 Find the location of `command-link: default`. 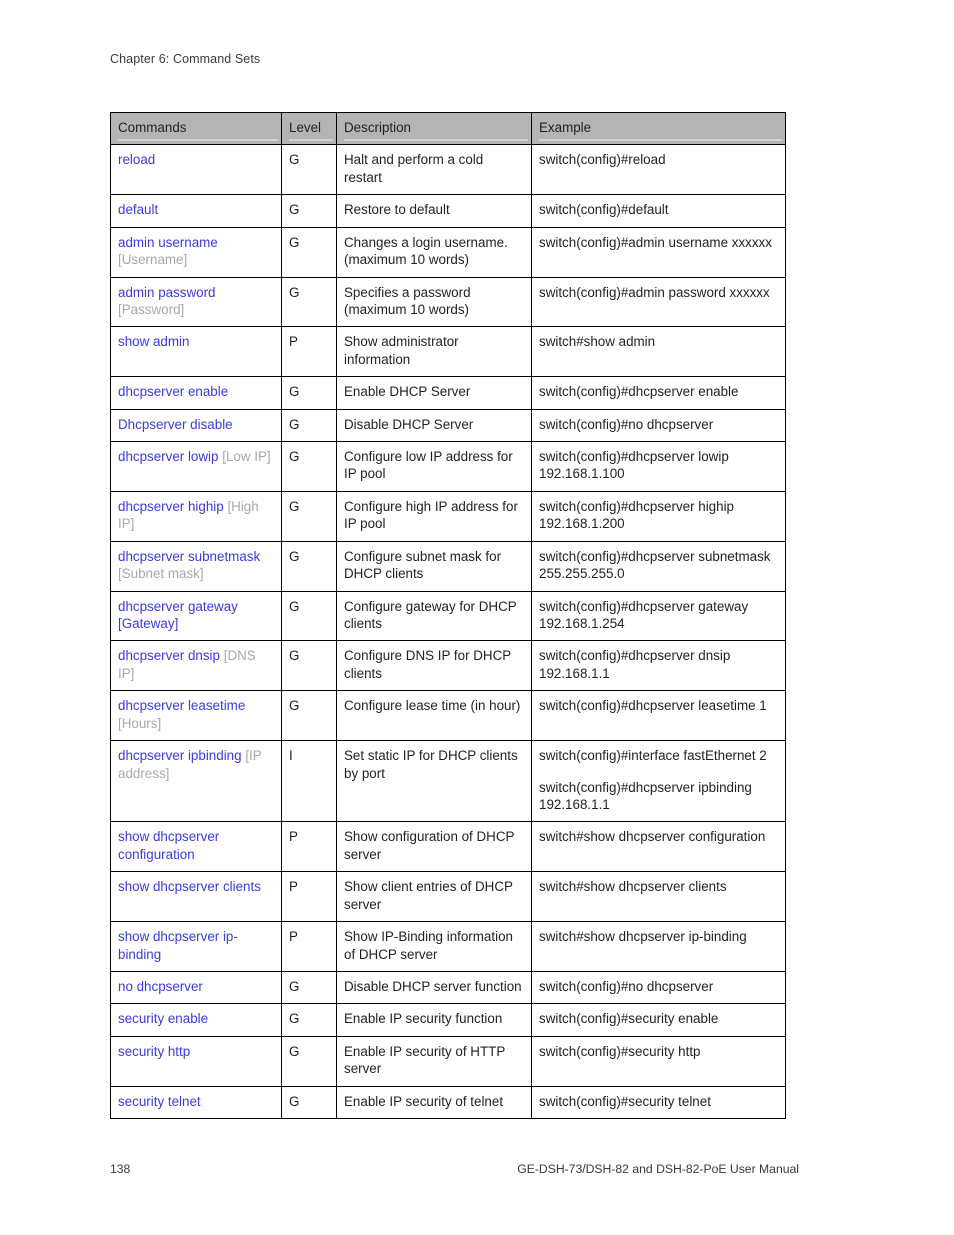

command-link: default is located at coordinates (138, 209).